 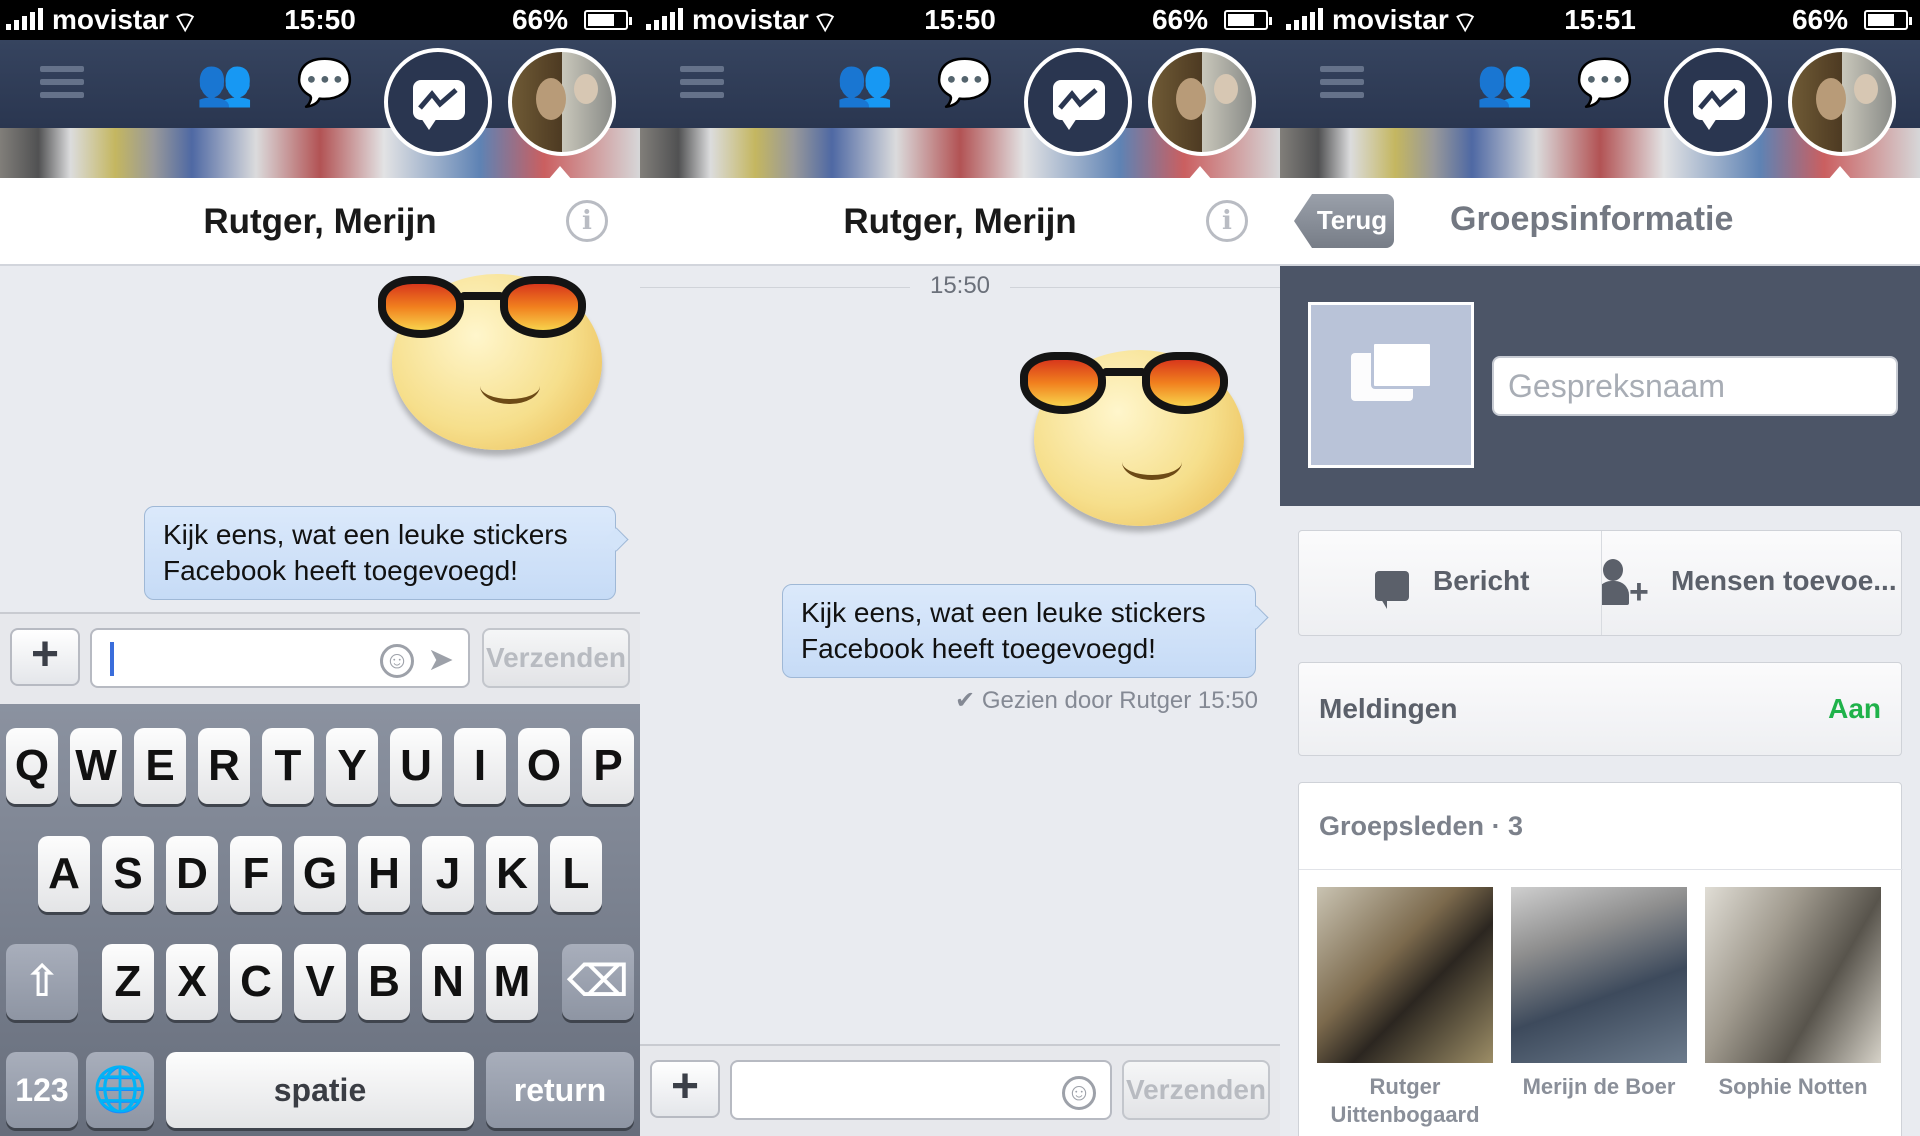 What do you see at coordinates (1854, 709) in the screenshot?
I see `notifications-value: Aan` at bounding box center [1854, 709].